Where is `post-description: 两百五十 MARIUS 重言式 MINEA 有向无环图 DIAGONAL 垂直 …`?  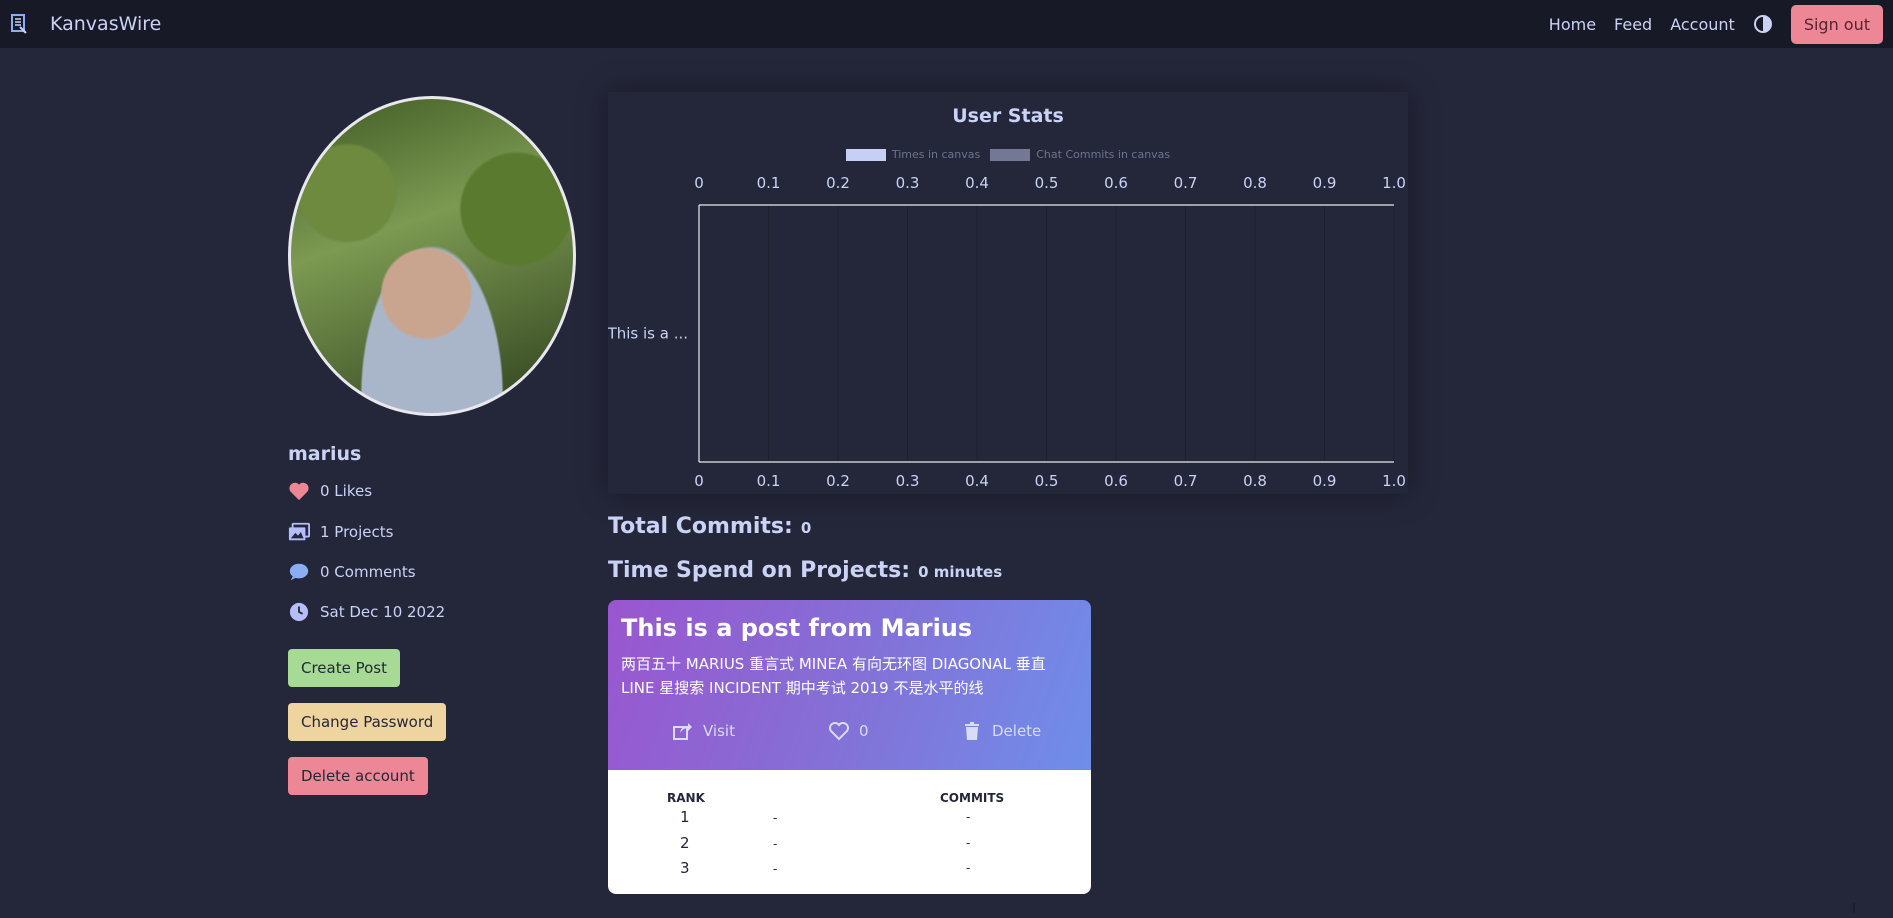
post-description: 两百五十 MARIUS 重言式 MINEA 有向无环图 DIAGONAL 垂直 … is located at coordinates (833, 676).